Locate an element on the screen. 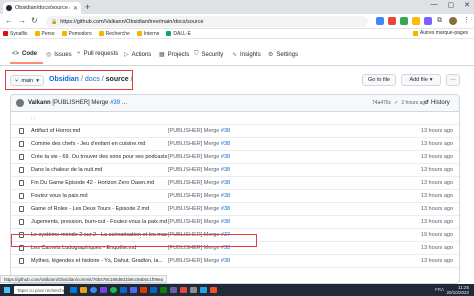  bookmark-item: Recherche is located at coordinates (114, 34).